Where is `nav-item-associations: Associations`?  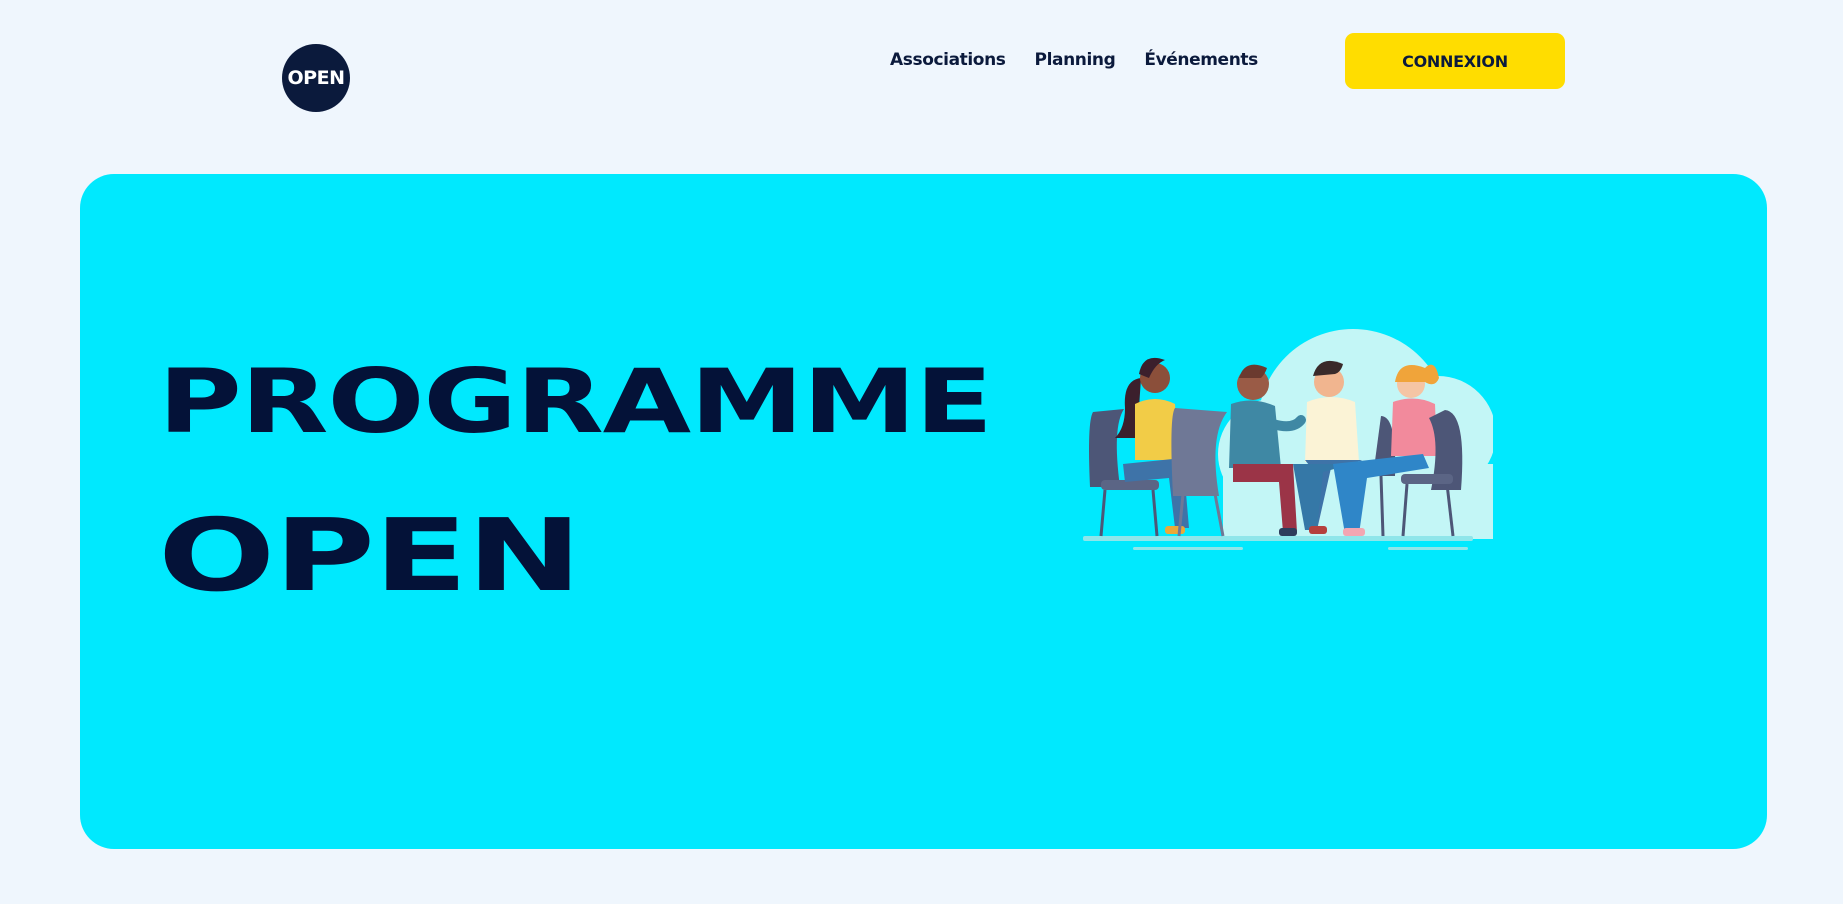
nav-item-associations: Associations is located at coordinates (948, 60).